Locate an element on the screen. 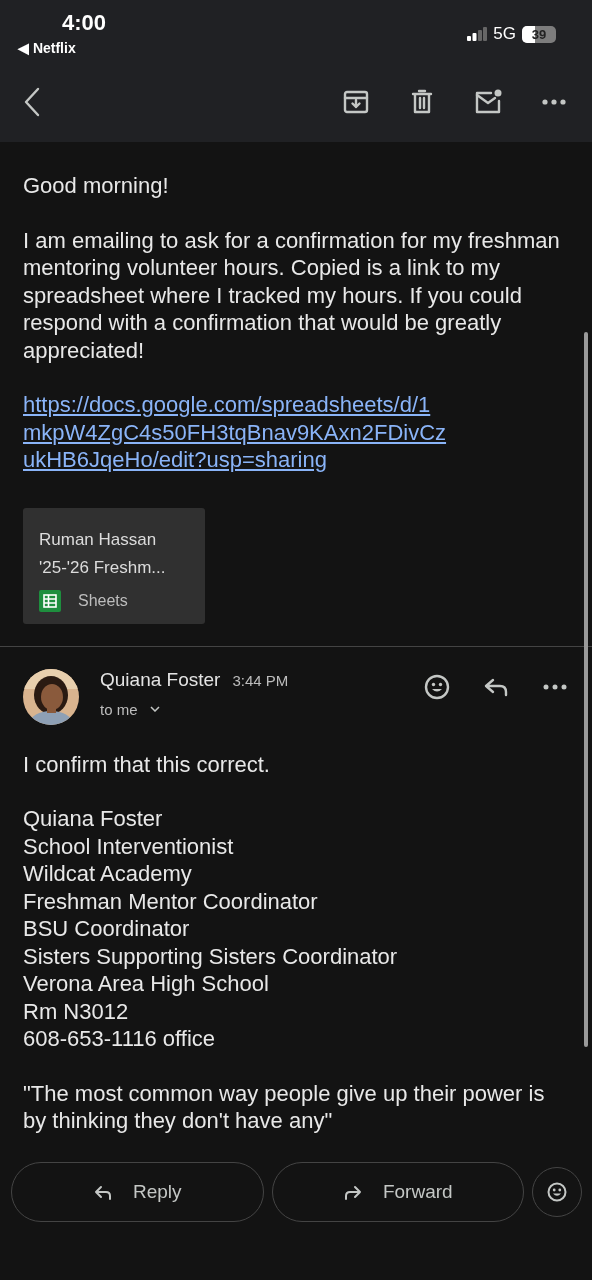 The height and width of the screenshot is (1280, 592). forward-icon is located at coordinates (352, 1192).